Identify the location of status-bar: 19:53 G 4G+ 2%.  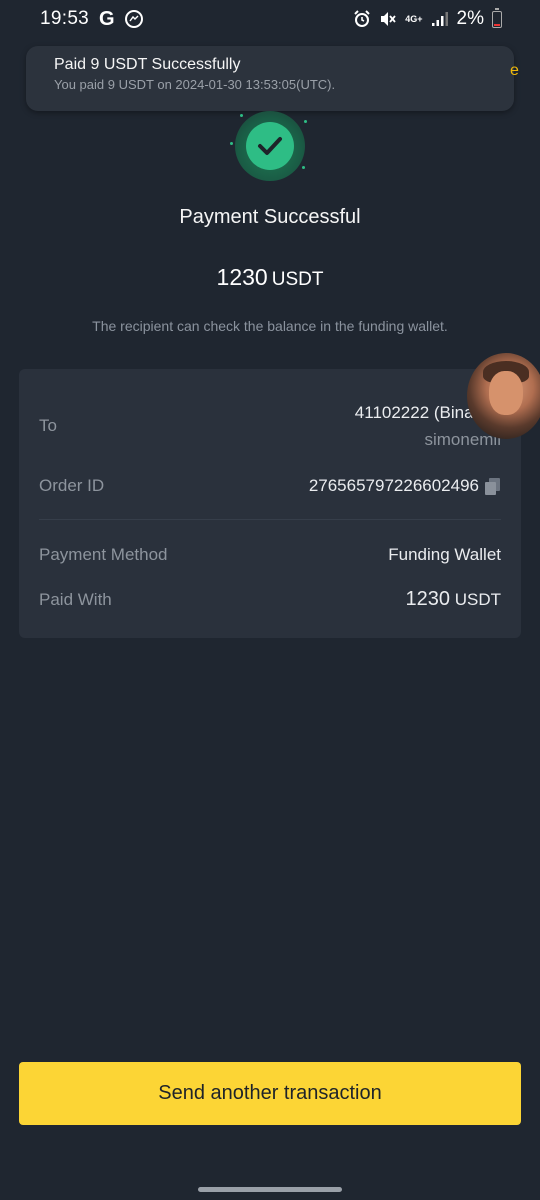
(270, 19).